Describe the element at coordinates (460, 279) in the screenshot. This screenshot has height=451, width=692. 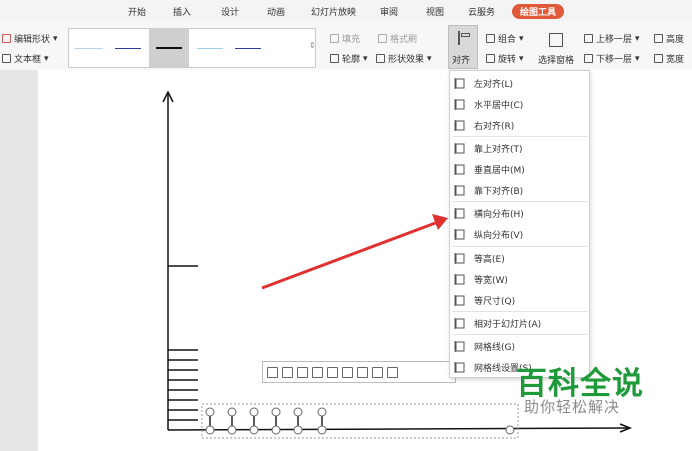
I see `same-width-icon` at that location.